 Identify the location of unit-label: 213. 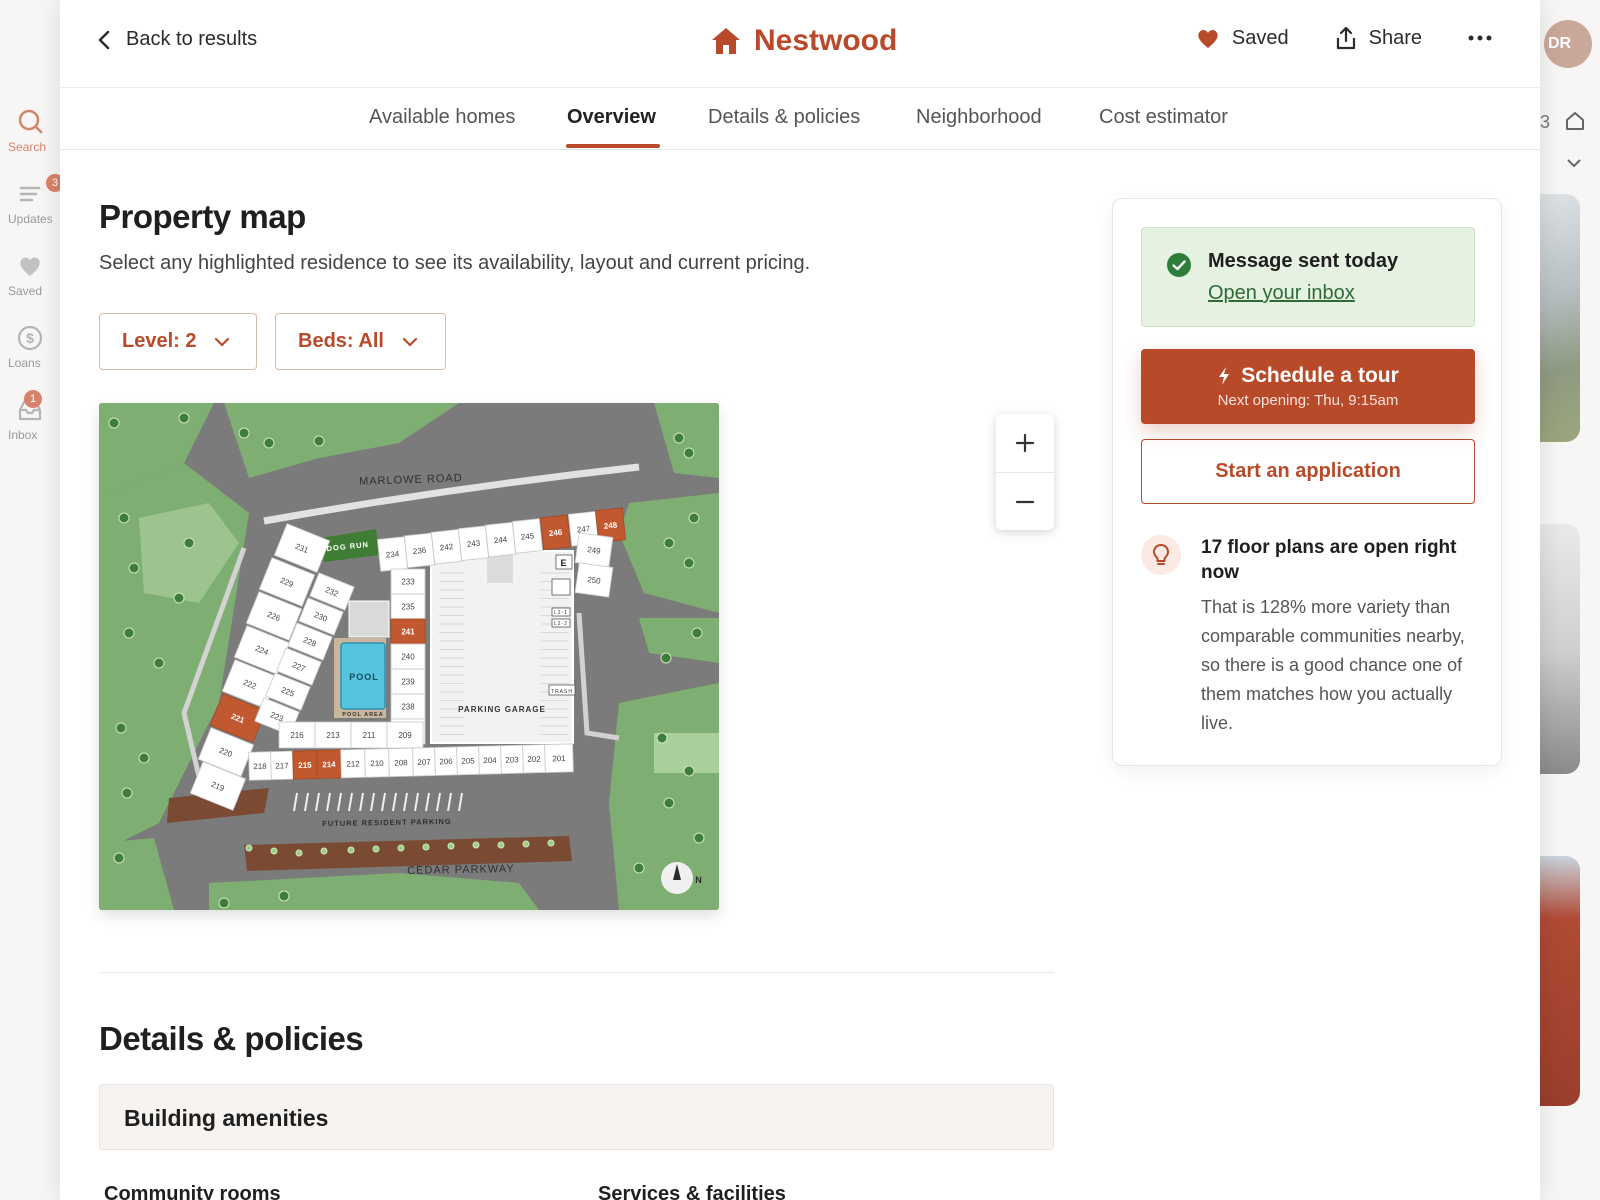
(333, 735).